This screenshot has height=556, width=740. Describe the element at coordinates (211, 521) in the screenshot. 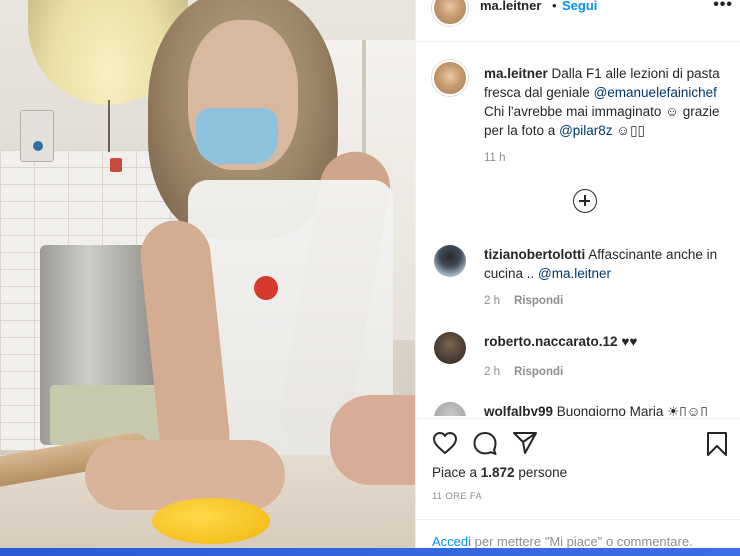

I see `pasta-dough` at that location.